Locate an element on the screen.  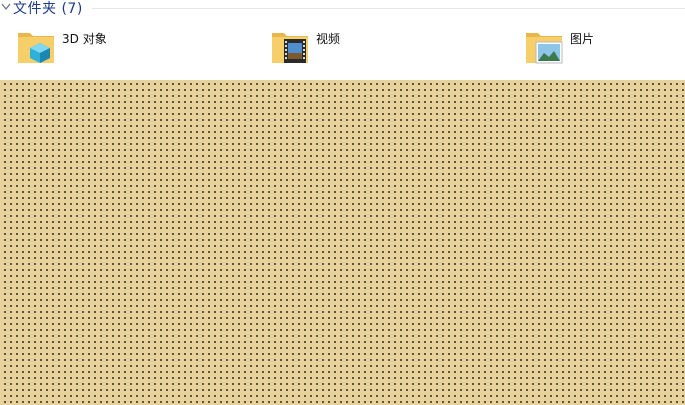
folder-label: 图片 is located at coordinates (582, 39).